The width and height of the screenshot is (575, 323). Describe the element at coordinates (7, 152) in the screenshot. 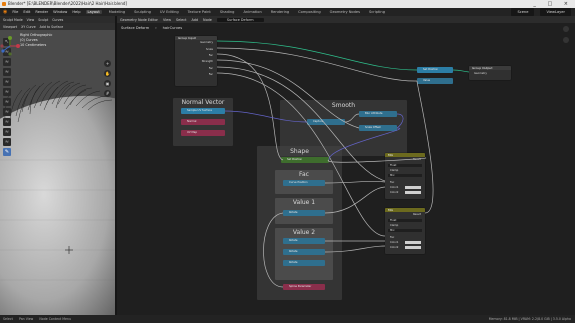

I see `density-brush-icon: ✎` at that location.